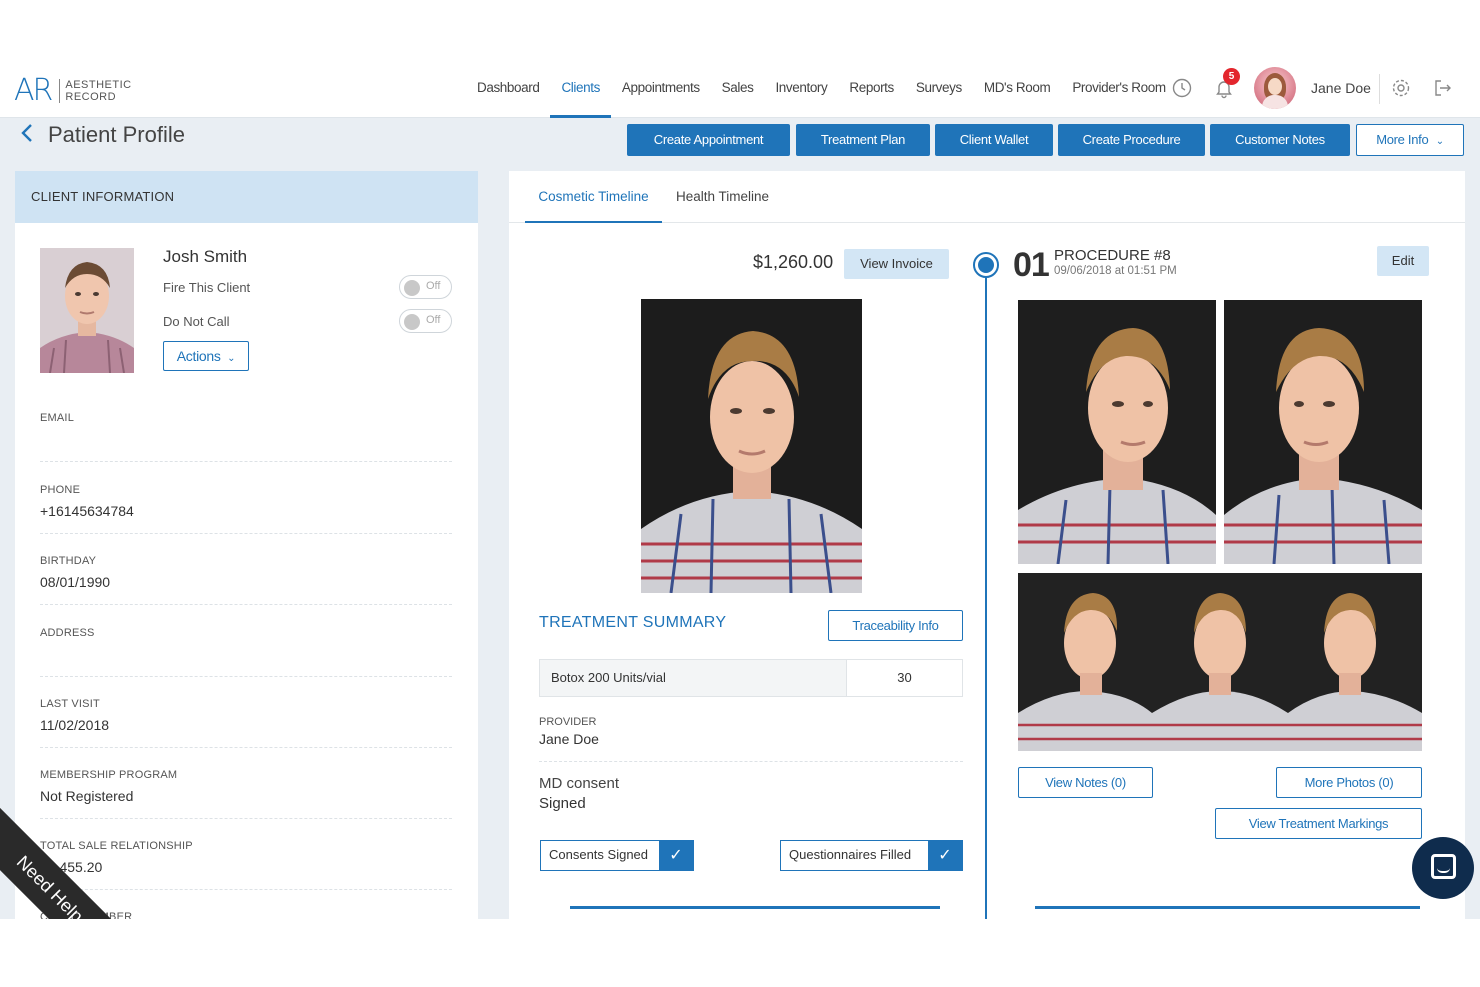  I want to click on back-chevron-icon, so click(27, 136).